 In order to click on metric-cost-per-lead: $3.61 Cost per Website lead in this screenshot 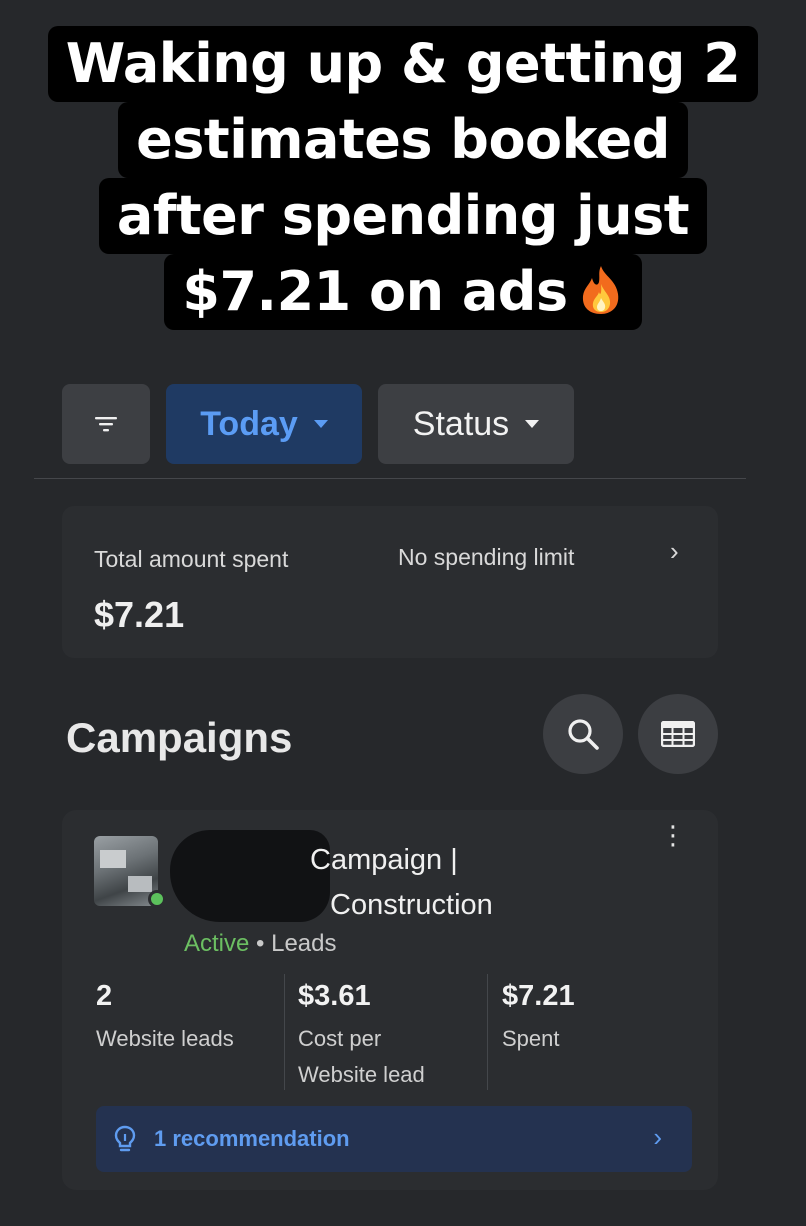, I will do `click(391, 1031)`.